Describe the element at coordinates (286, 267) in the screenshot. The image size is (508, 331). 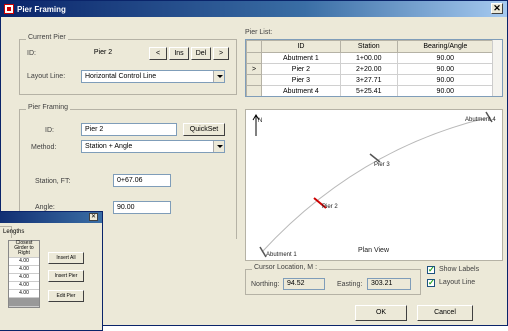
I see `cursor-location-label: Cursor Location, M :` at that location.